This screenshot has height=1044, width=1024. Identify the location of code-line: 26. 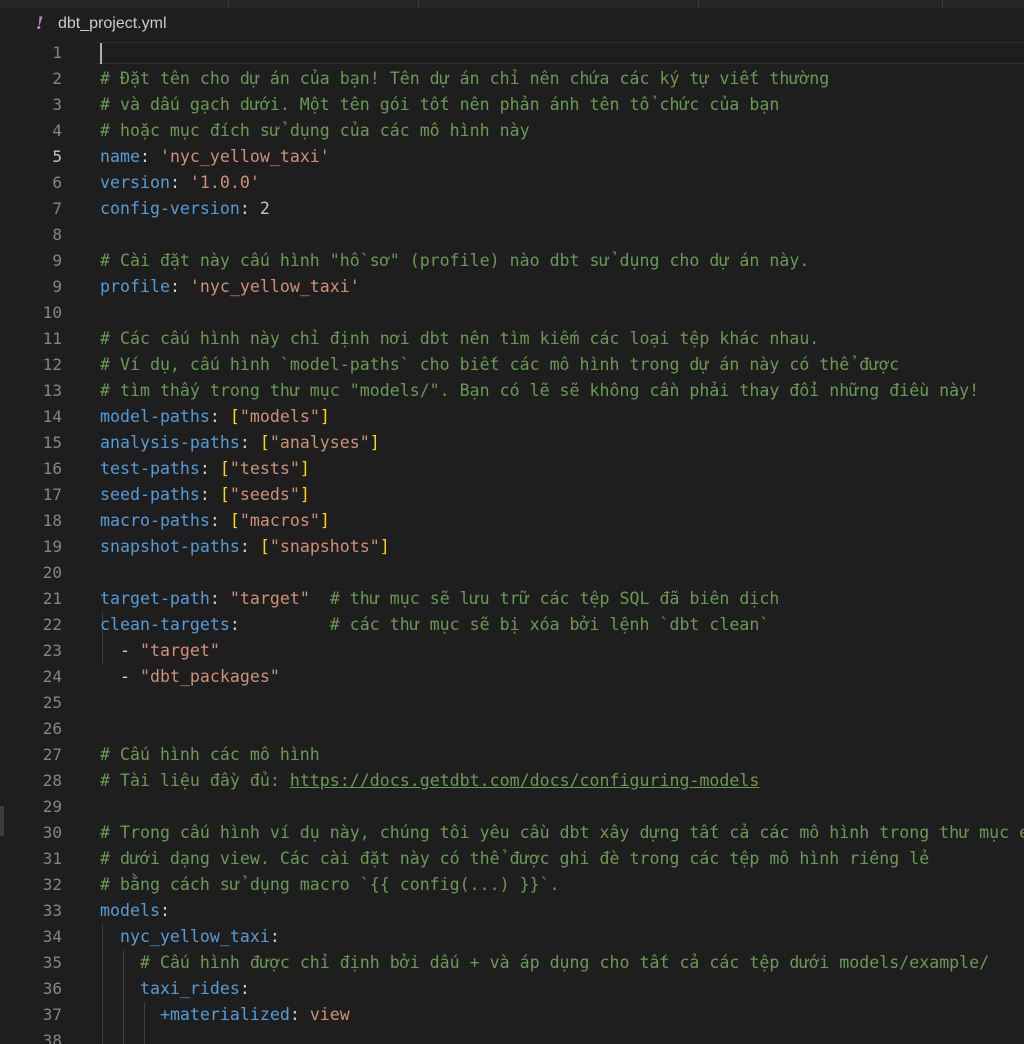
(512, 729).